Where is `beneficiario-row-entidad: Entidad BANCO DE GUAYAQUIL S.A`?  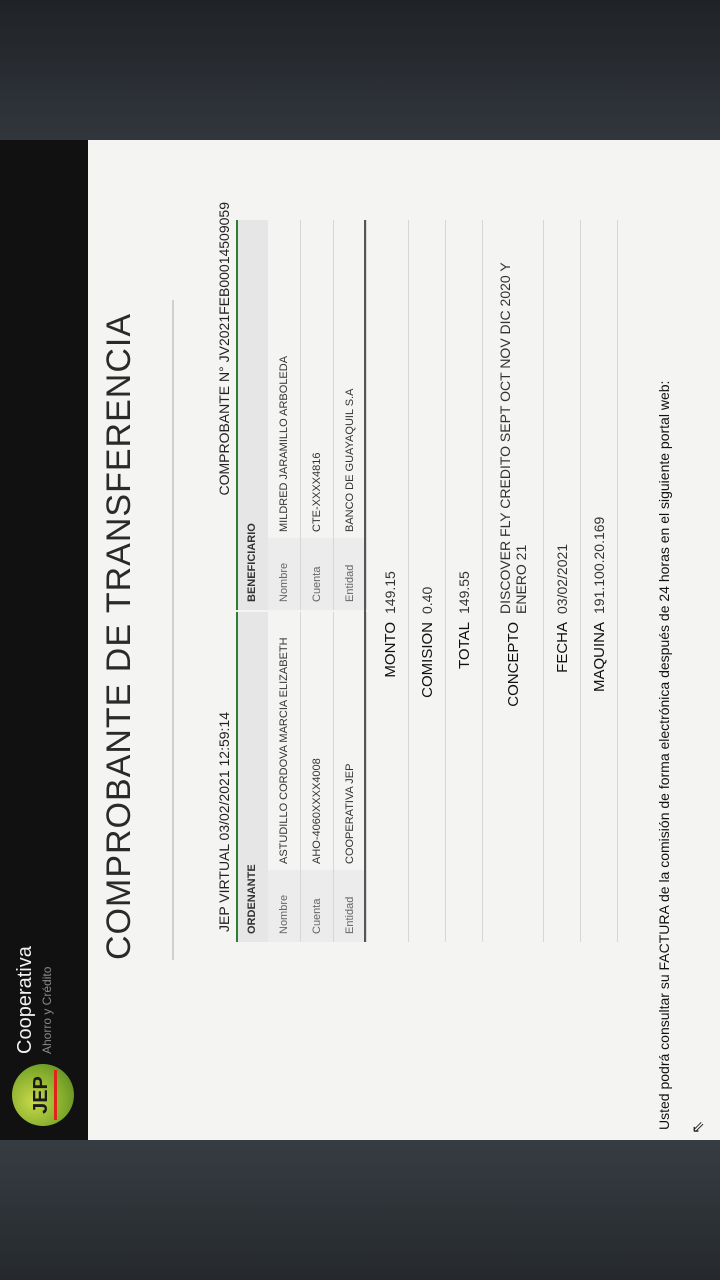
beneficiario-row-entidad: Entidad BANCO DE GUAYAQUIL S.A is located at coordinates (350, 415).